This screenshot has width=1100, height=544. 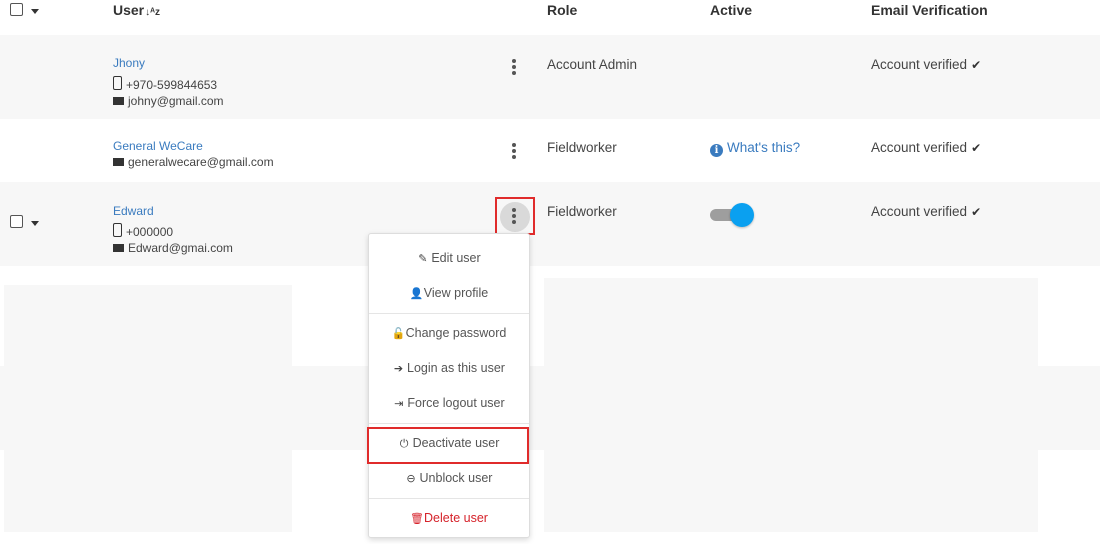 What do you see at coordinates (152, 12) in the screenshot?
I see `sort-alpha-icon: ↓ᴬz` at bounding box center [152, 12].